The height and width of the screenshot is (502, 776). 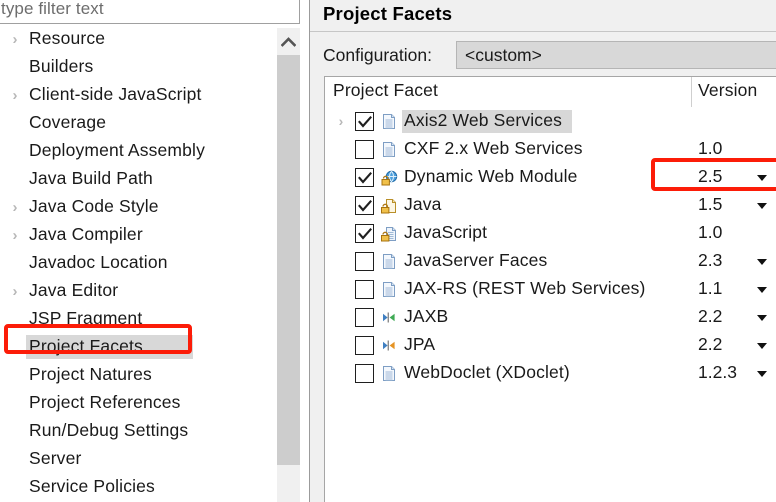 I want to click on sidebar-item-label: JSP Fragment, so click(x=86, y=318).